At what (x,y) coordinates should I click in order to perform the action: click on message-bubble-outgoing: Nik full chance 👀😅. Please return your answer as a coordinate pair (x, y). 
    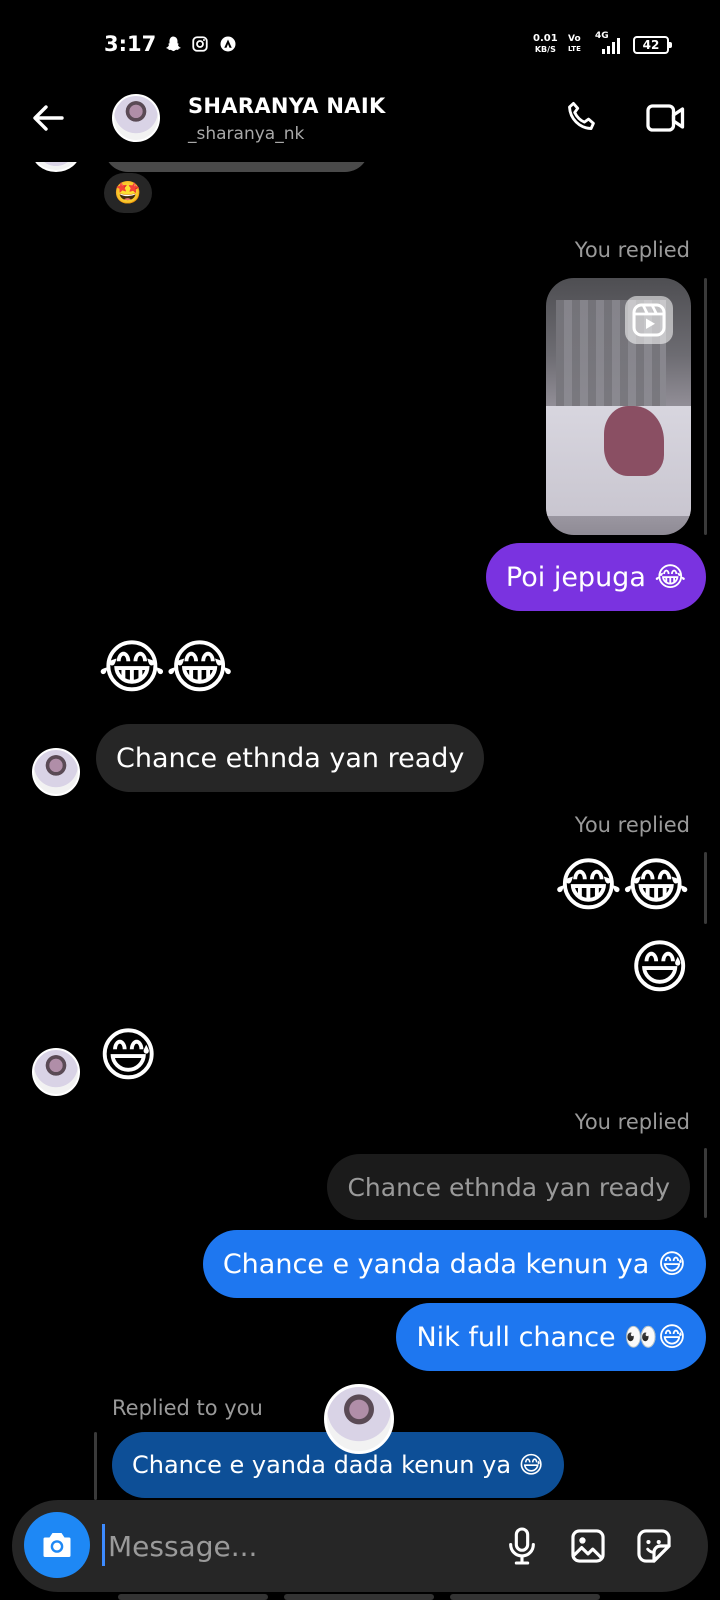
    Looking at the image, I should click on (551, 1337).